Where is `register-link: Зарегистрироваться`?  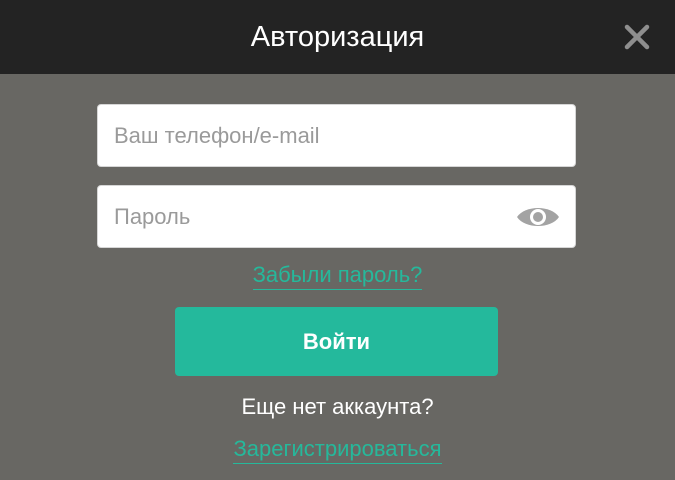 register-link: Зарегистрироваться is located at coordinates (337, 450).